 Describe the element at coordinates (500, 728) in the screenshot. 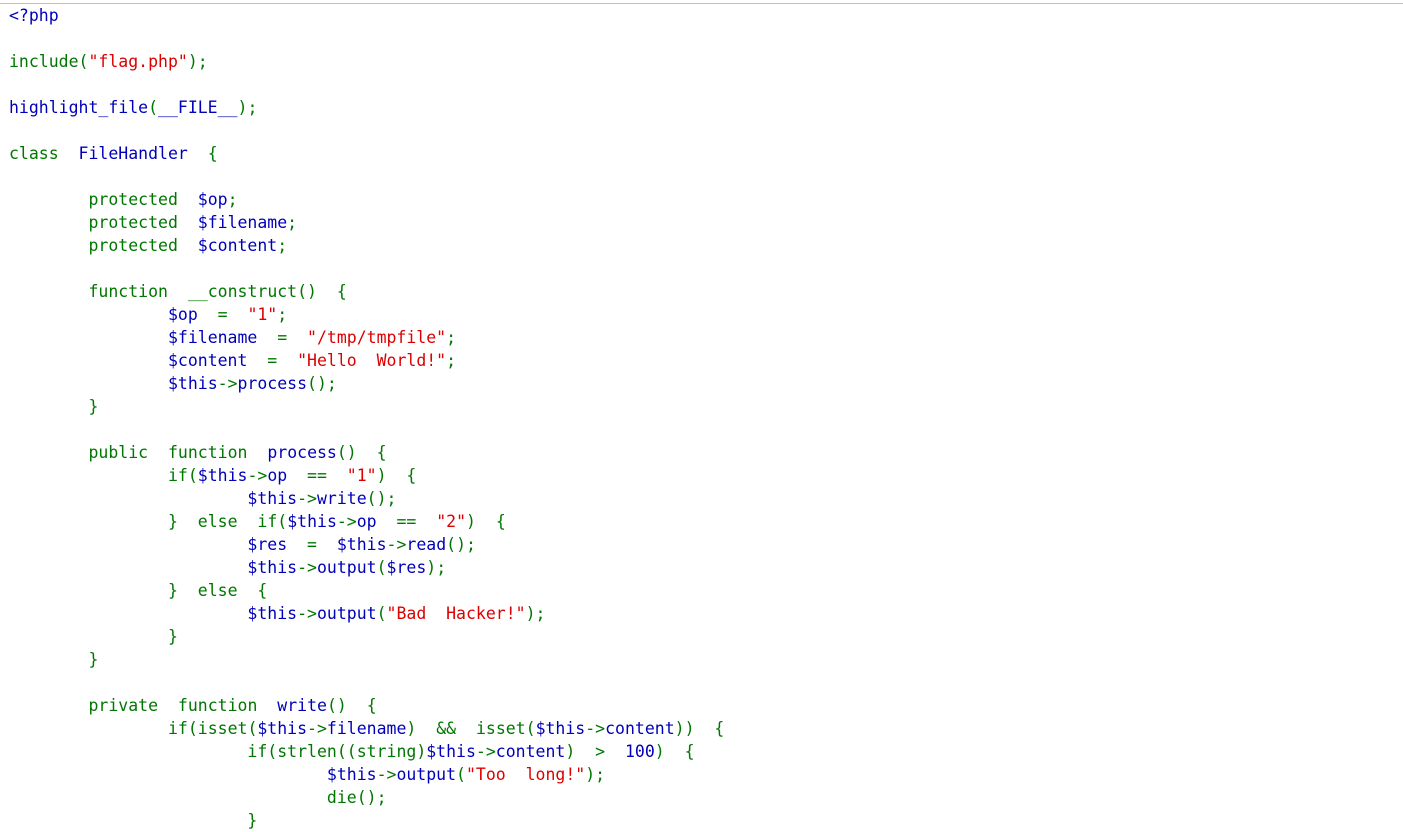

I see `code-token: isset` at that location.